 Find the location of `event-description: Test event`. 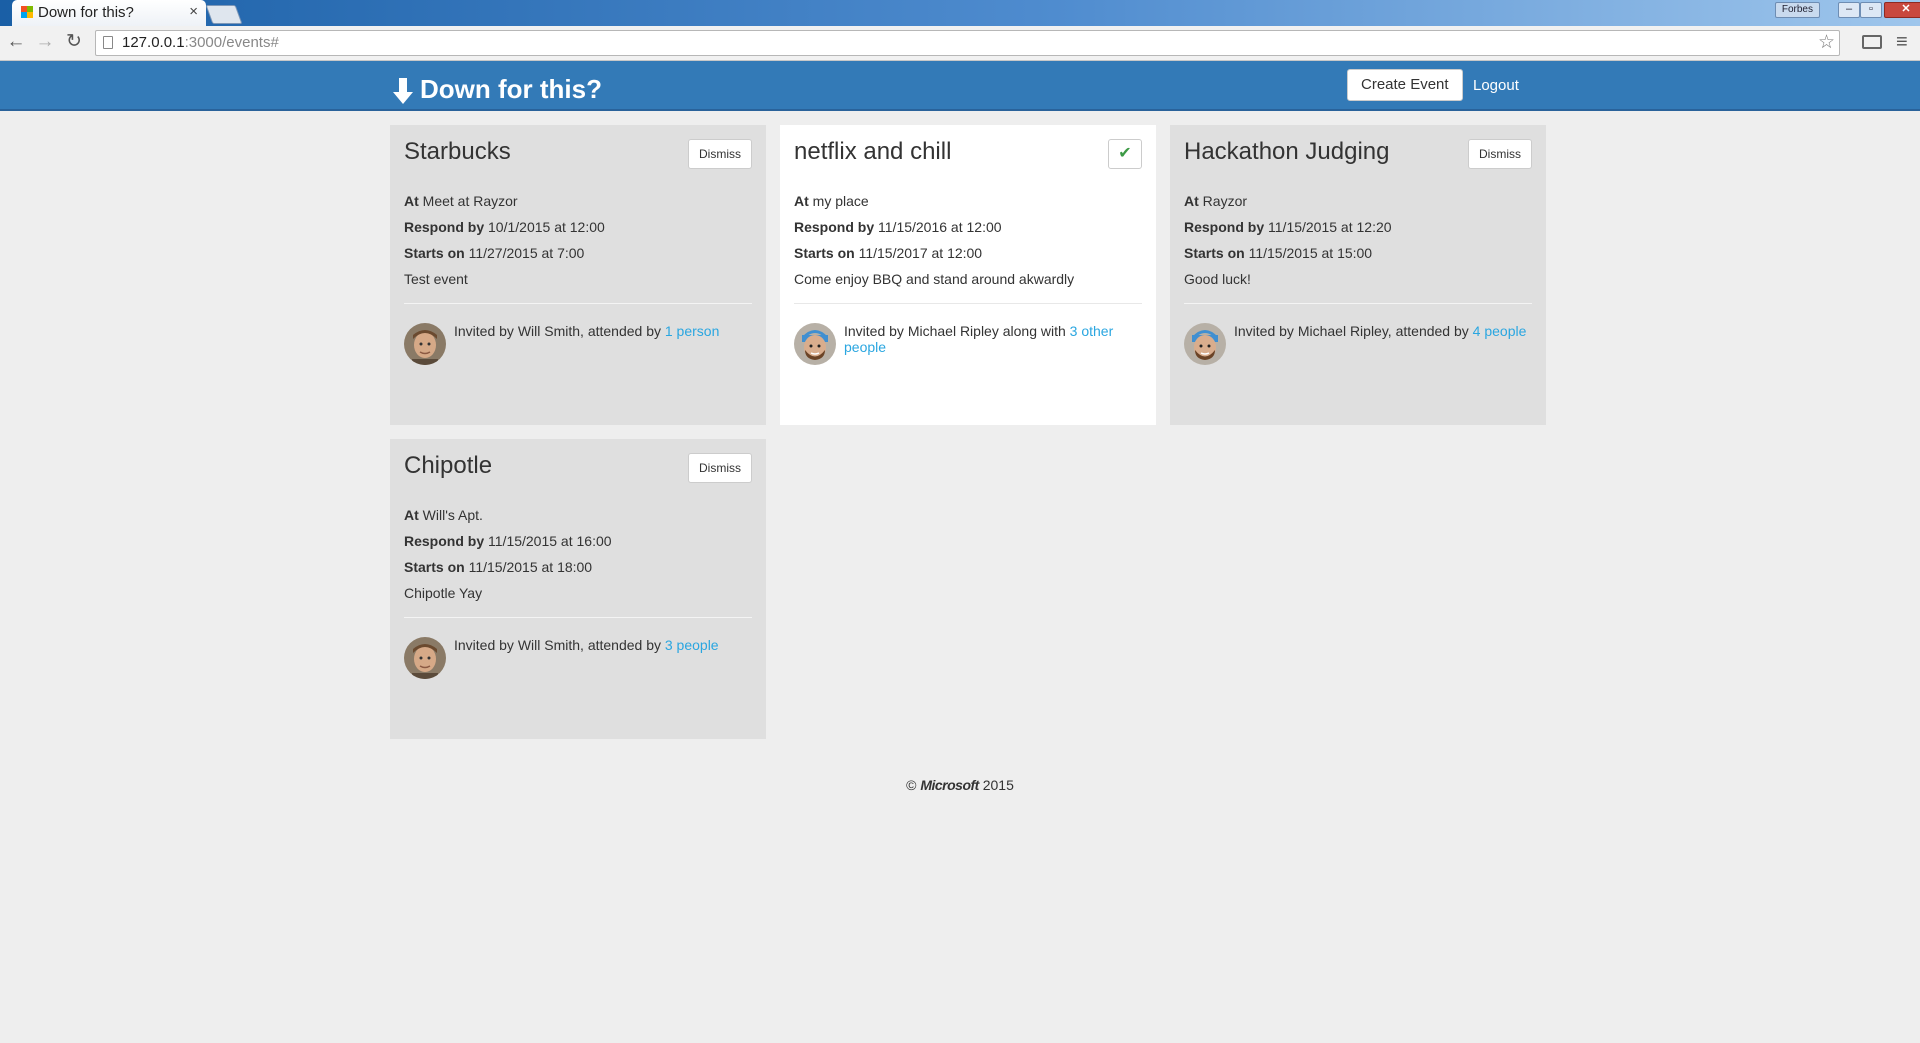

event-description: Test event is located at coordinates (436, 279).